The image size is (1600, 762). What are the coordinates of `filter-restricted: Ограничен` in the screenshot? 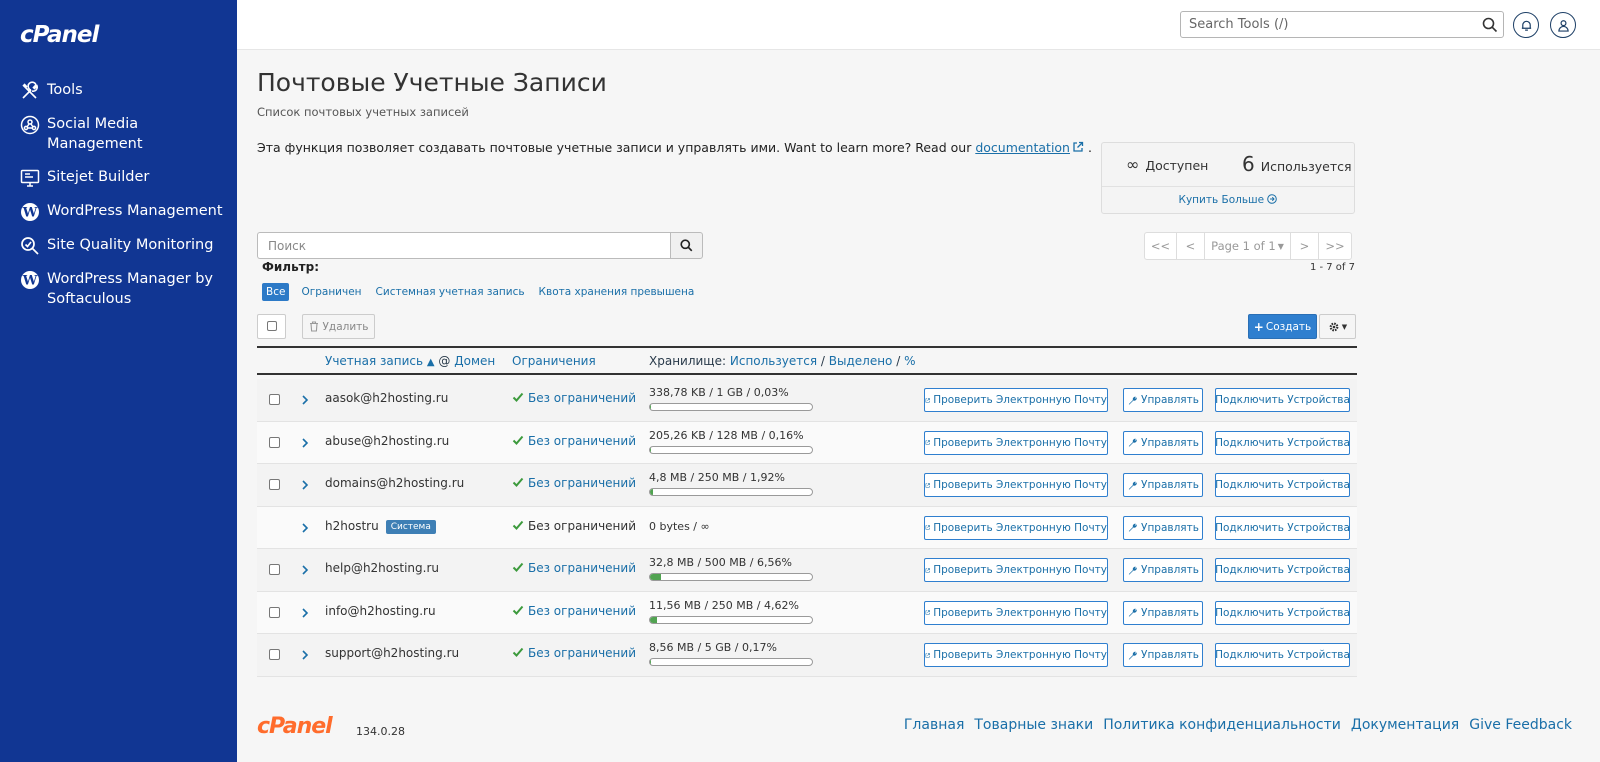 It's located at (331, 292).